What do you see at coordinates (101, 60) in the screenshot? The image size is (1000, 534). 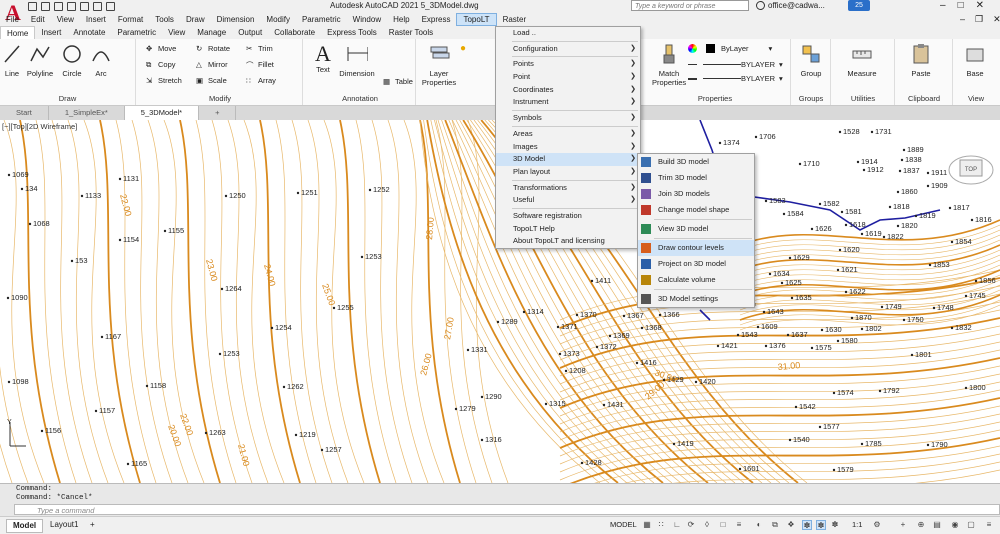 I see `arc-button: Arc` at bounding box center [101, 60].